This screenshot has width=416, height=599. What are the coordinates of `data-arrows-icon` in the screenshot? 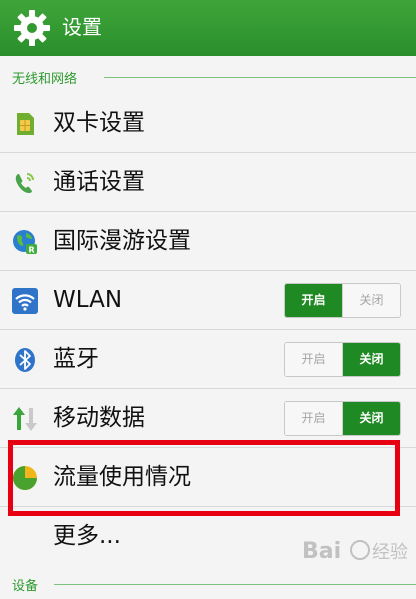 It's located at (25, 419).